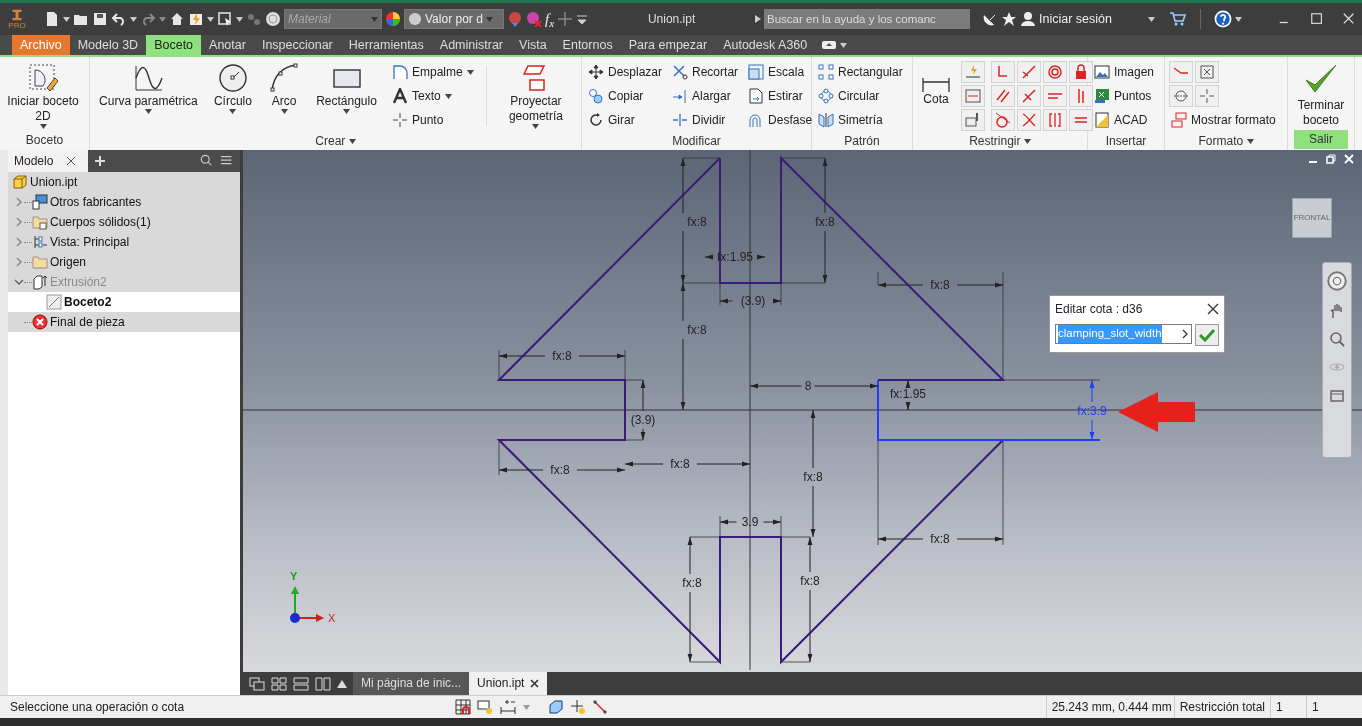 Image resolution: width=1362 pixels, height=726 pixels. What do you see at coordinates (323, 683) in the screenshot?
I see `tile-vertical-icon` at bounding box center [323, 683].